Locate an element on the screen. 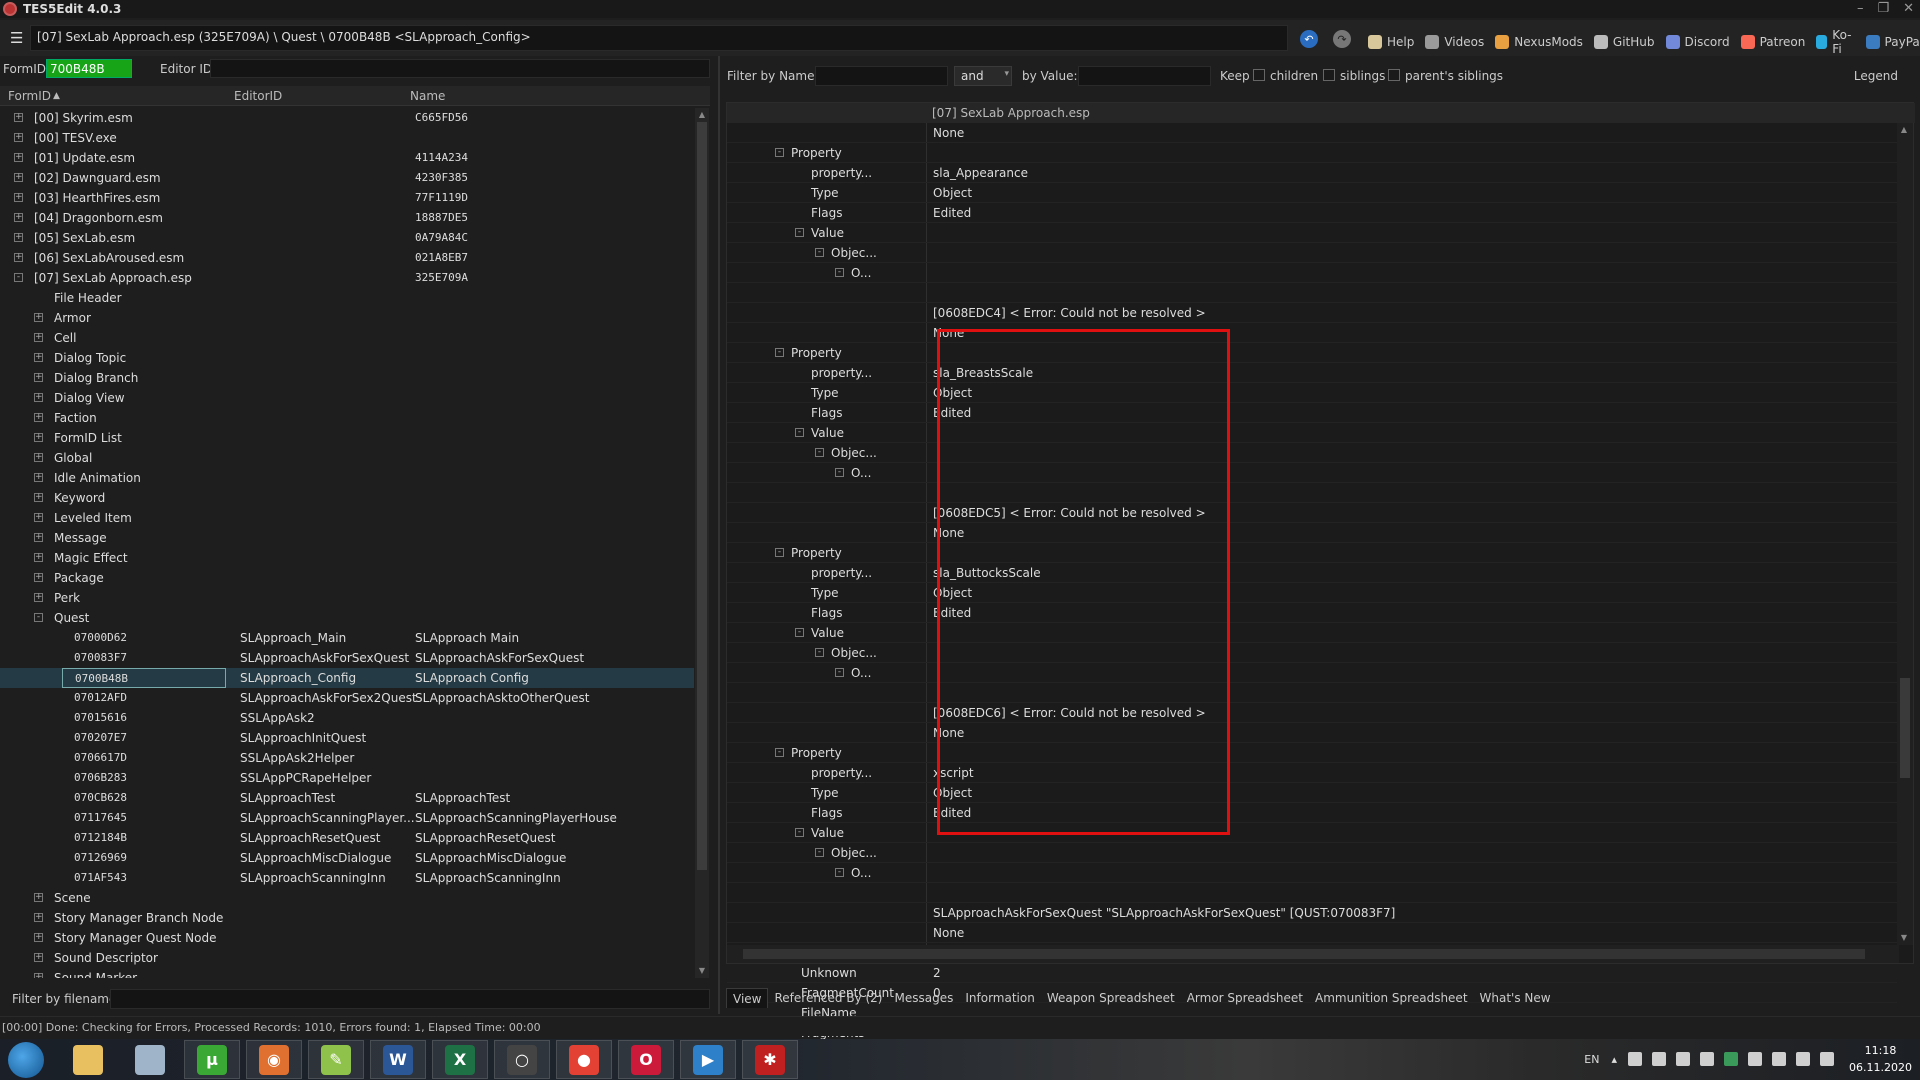 The height and width of the screenshot is (1080, 1920). grid-hscroll-thumb is located at coordinates (1304, 954).